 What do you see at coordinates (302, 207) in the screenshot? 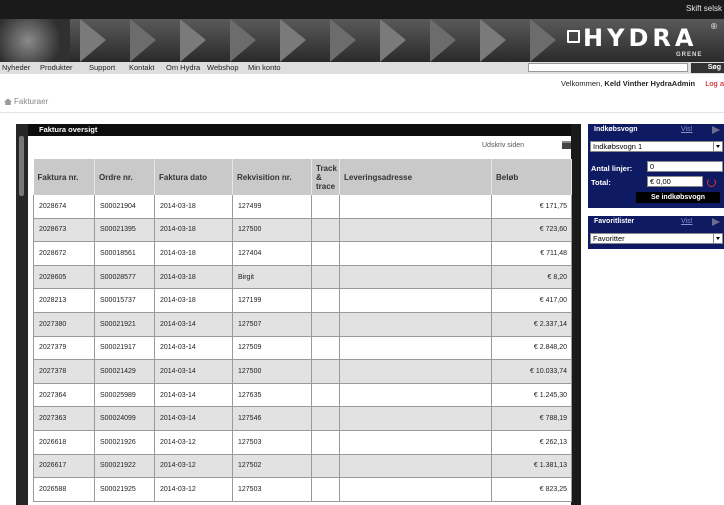
I see `table-row: 2028674 S00021904 2014-03-18 127499 € 171,75` at bounding box center [302, 207].